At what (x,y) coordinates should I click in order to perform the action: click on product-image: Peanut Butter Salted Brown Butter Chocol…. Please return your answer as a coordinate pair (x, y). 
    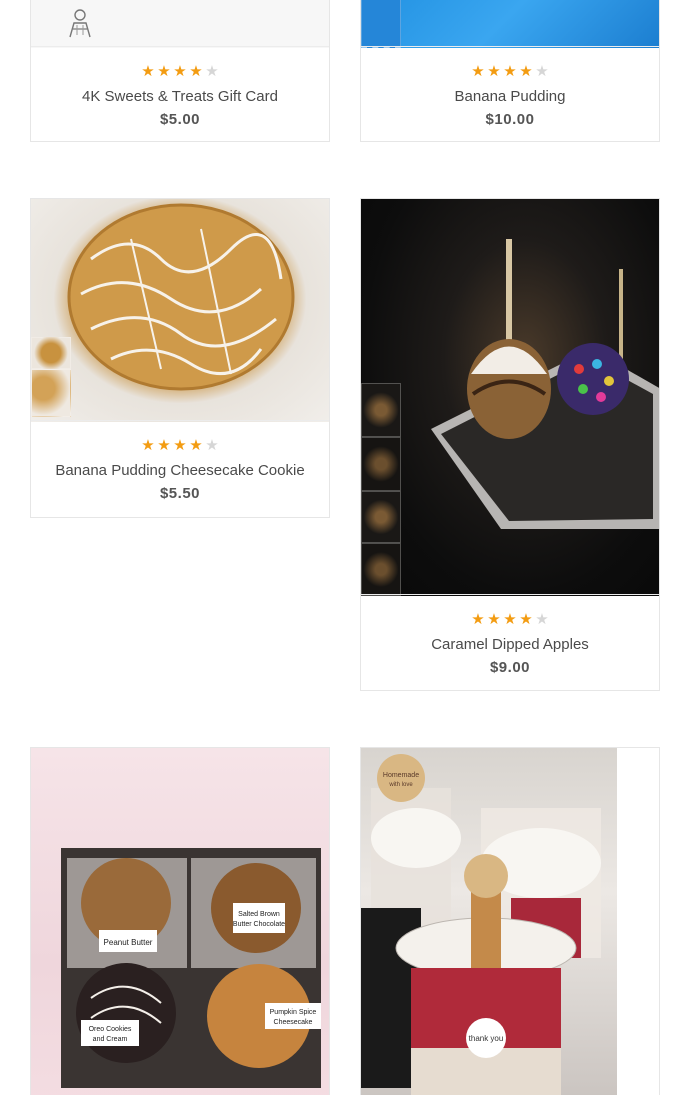
    Looking at the image, I should click on (180, 921).